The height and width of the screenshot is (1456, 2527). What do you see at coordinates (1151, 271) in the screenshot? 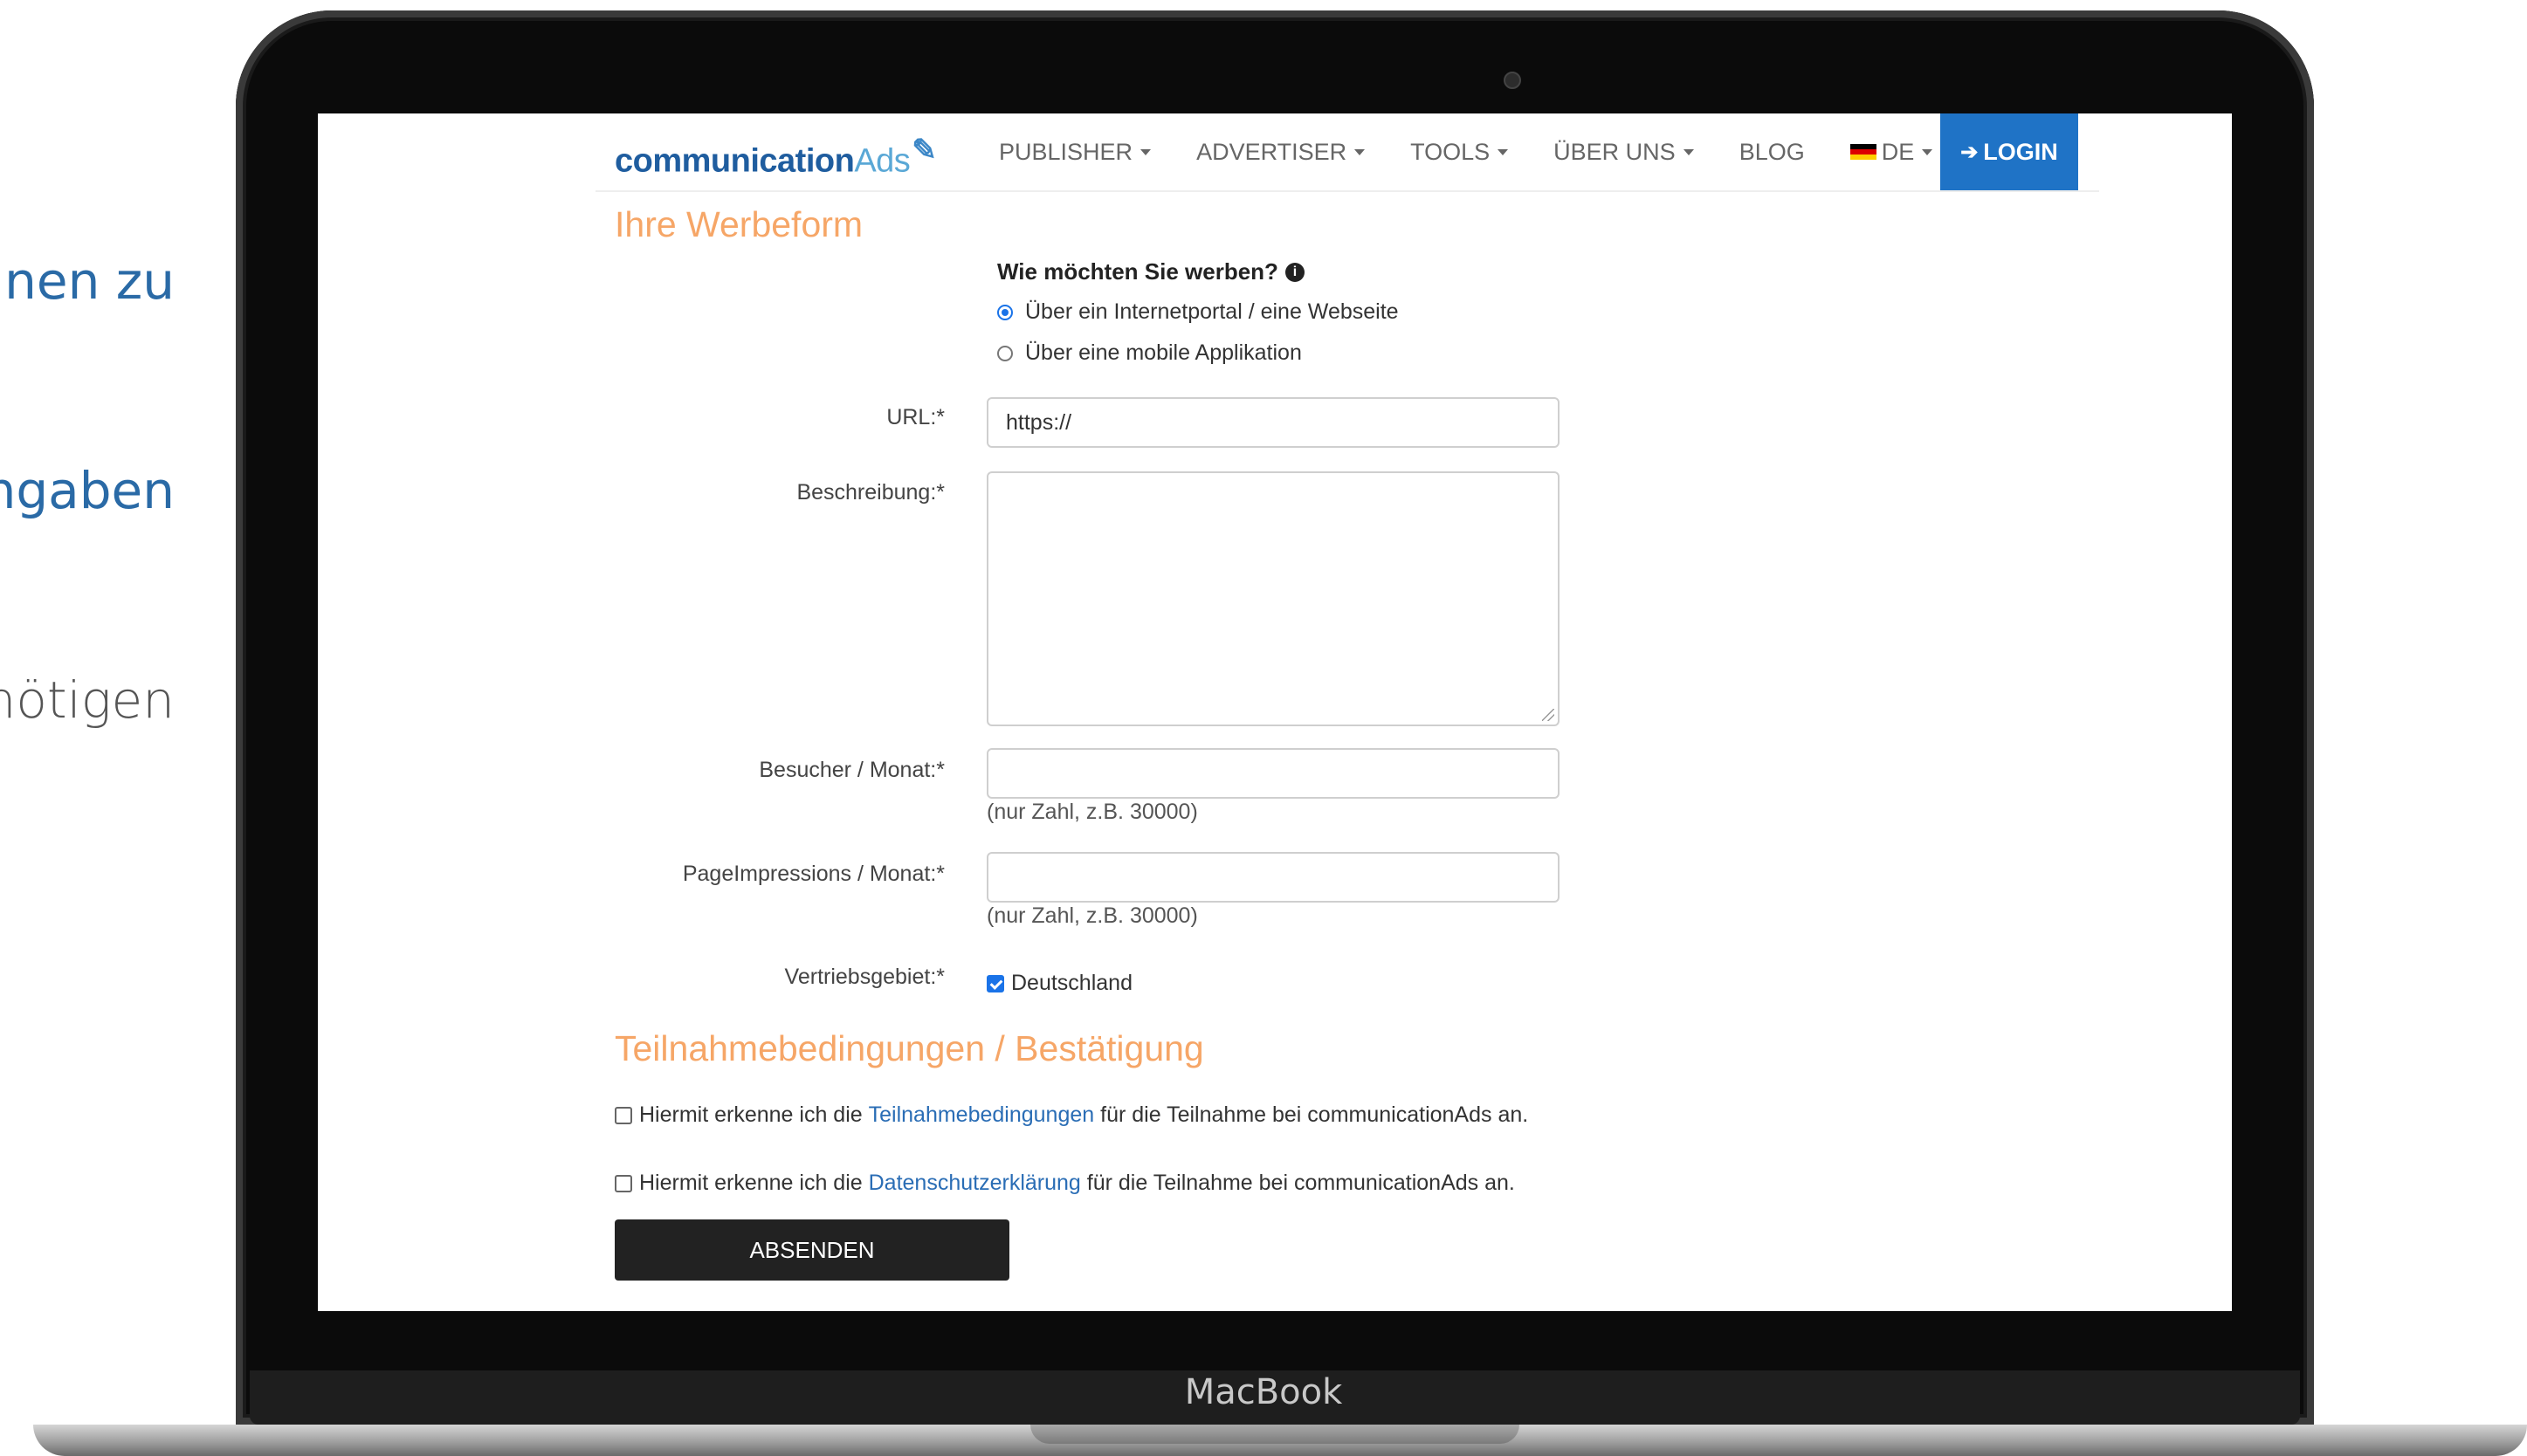
I see `question-label: Wie möchten Sie werben? i` at bounding box center [1151, 271].